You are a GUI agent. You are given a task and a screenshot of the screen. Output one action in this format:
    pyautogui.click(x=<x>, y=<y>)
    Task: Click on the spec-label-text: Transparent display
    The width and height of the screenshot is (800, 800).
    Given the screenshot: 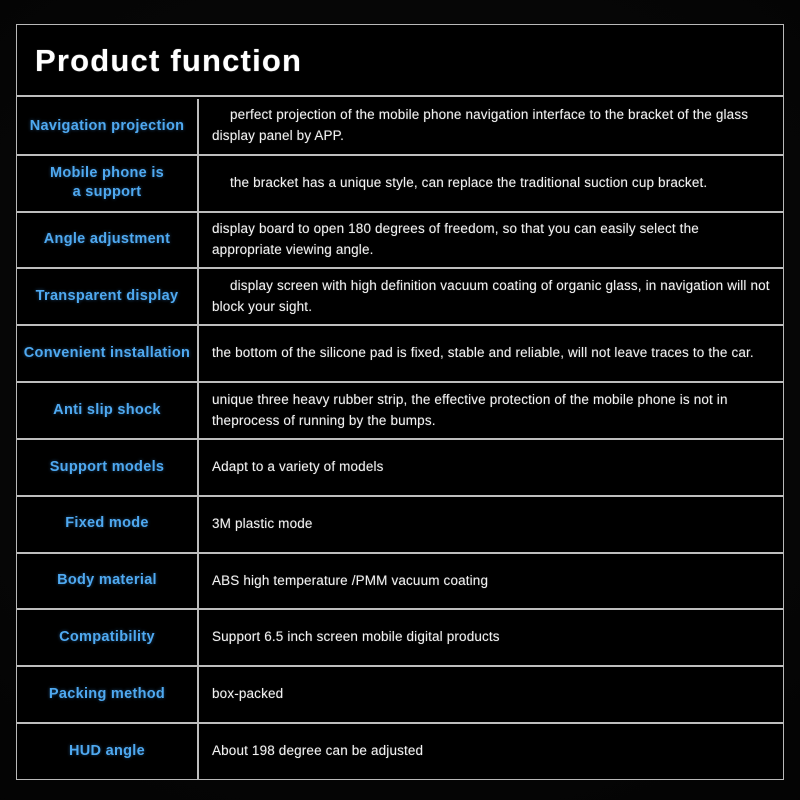 What is the action you would take?
    pyautogui.click(x=107, y=296)
    